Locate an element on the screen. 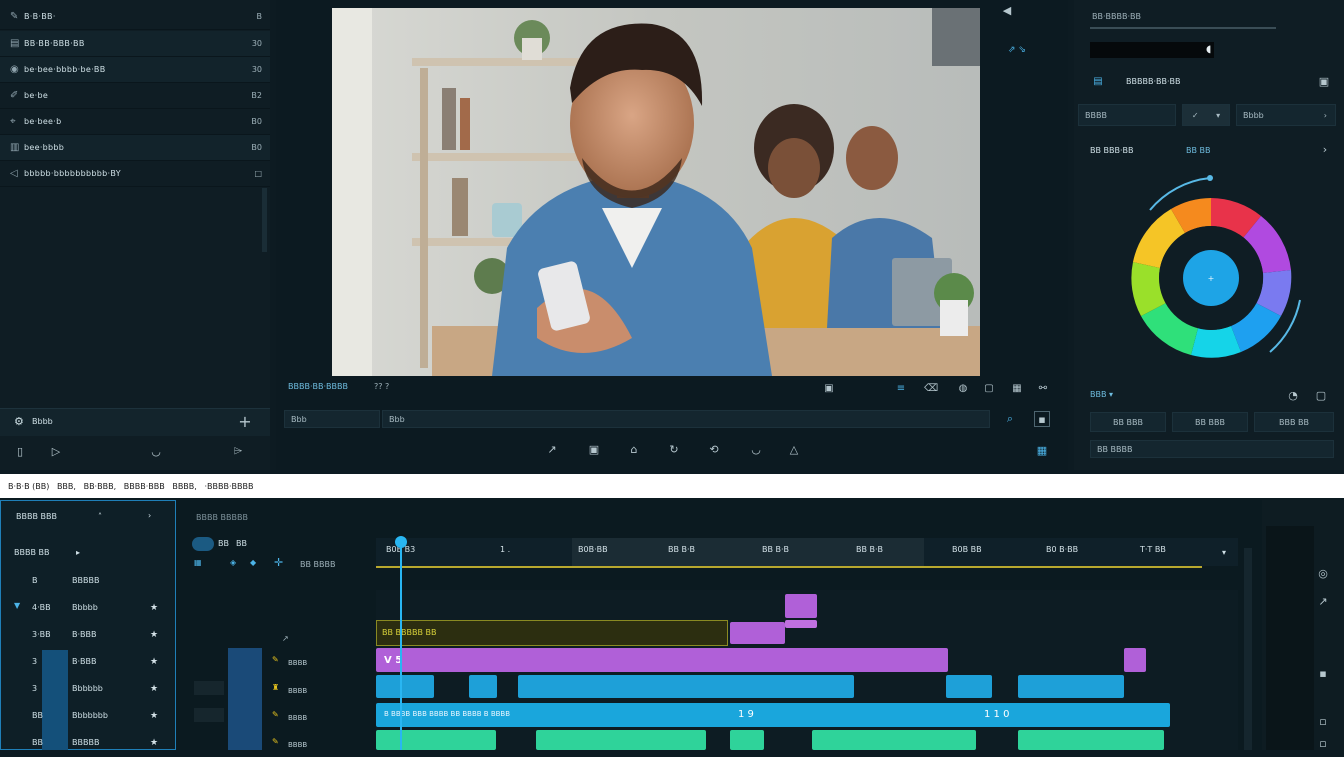 The width and height of the screenshot is (1344, 757). mode-label: BBB ▾ is located at coordinates (1101, 394).